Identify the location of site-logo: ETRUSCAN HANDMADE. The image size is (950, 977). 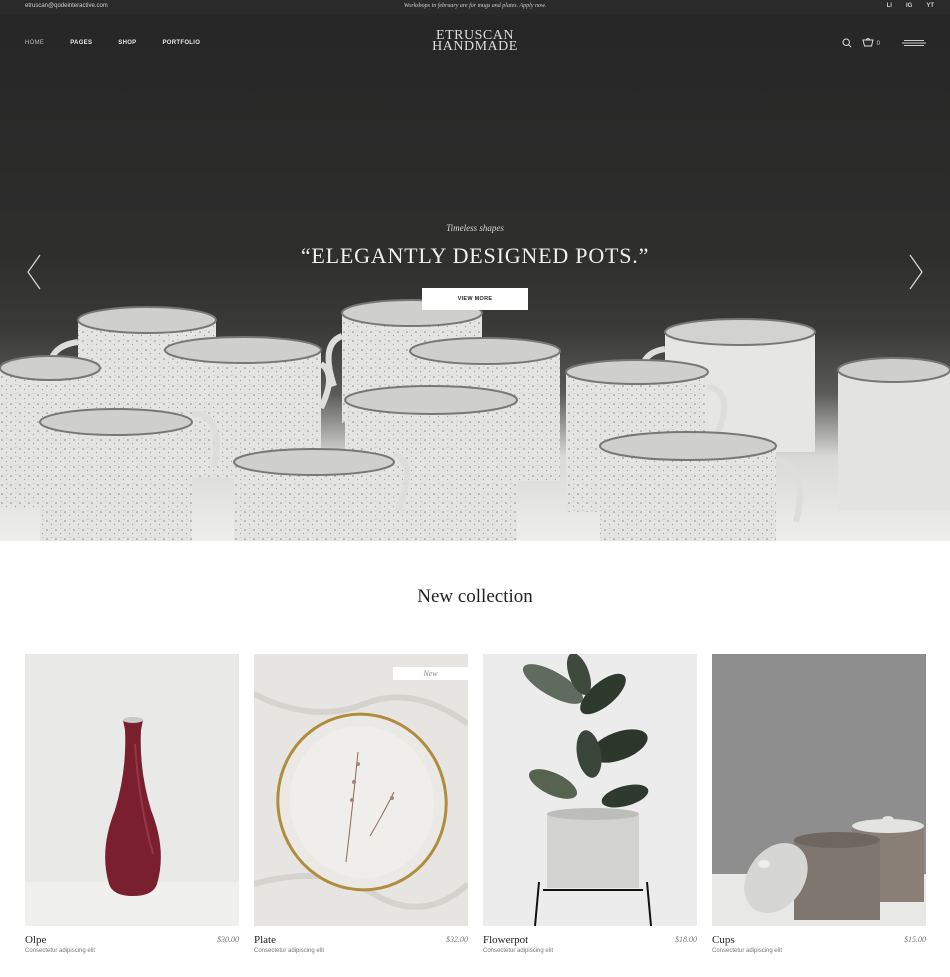
(475, 41).